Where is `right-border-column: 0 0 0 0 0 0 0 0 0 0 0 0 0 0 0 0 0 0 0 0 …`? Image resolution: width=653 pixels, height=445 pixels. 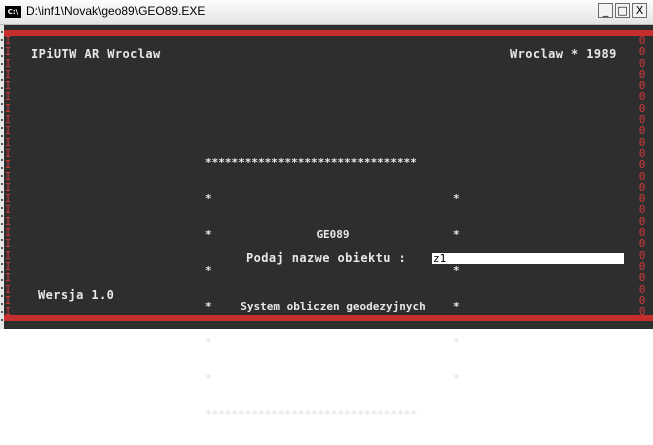 right-border-column: 0 0 0 0 0 0 0 0 0 0 0 0 0 0 0 0 0 0 0 0 … is located at coordinates (642, 176).